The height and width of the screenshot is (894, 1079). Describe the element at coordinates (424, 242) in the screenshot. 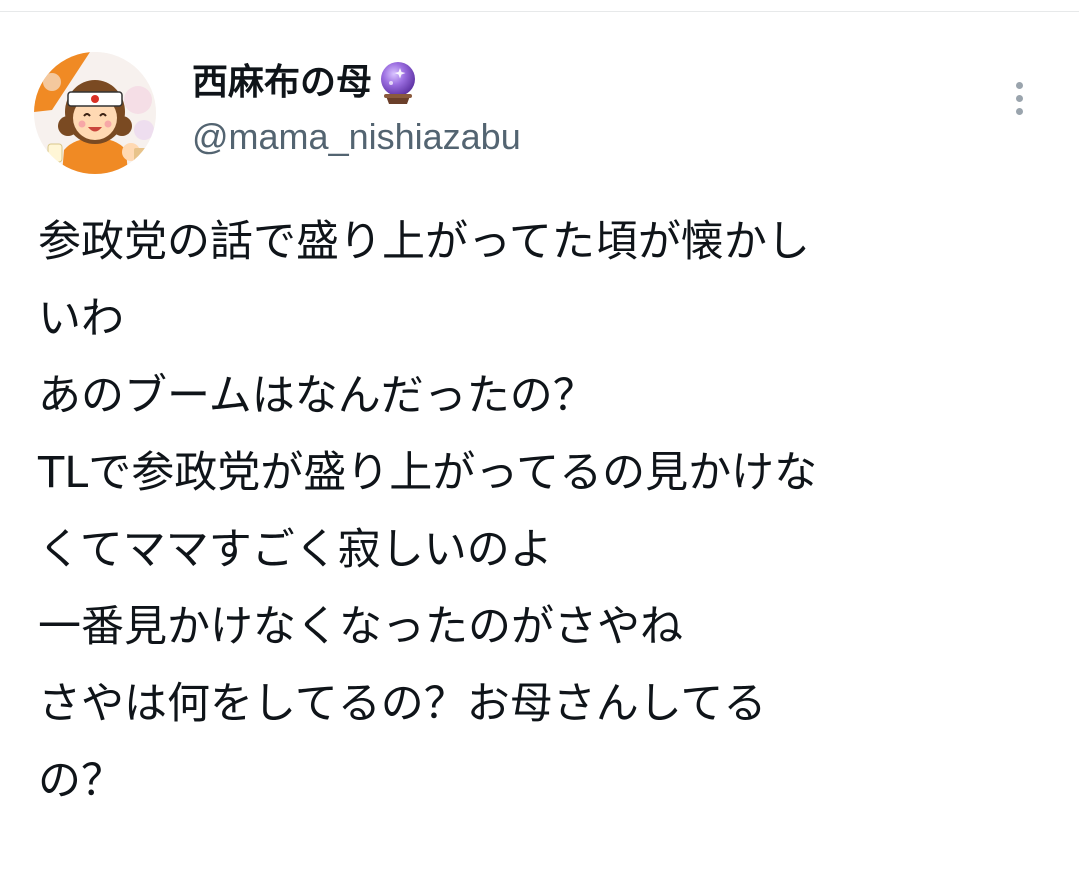

I see `tweet-line: 参政党の話で盛り上がってた頃が懐かし` at that location.